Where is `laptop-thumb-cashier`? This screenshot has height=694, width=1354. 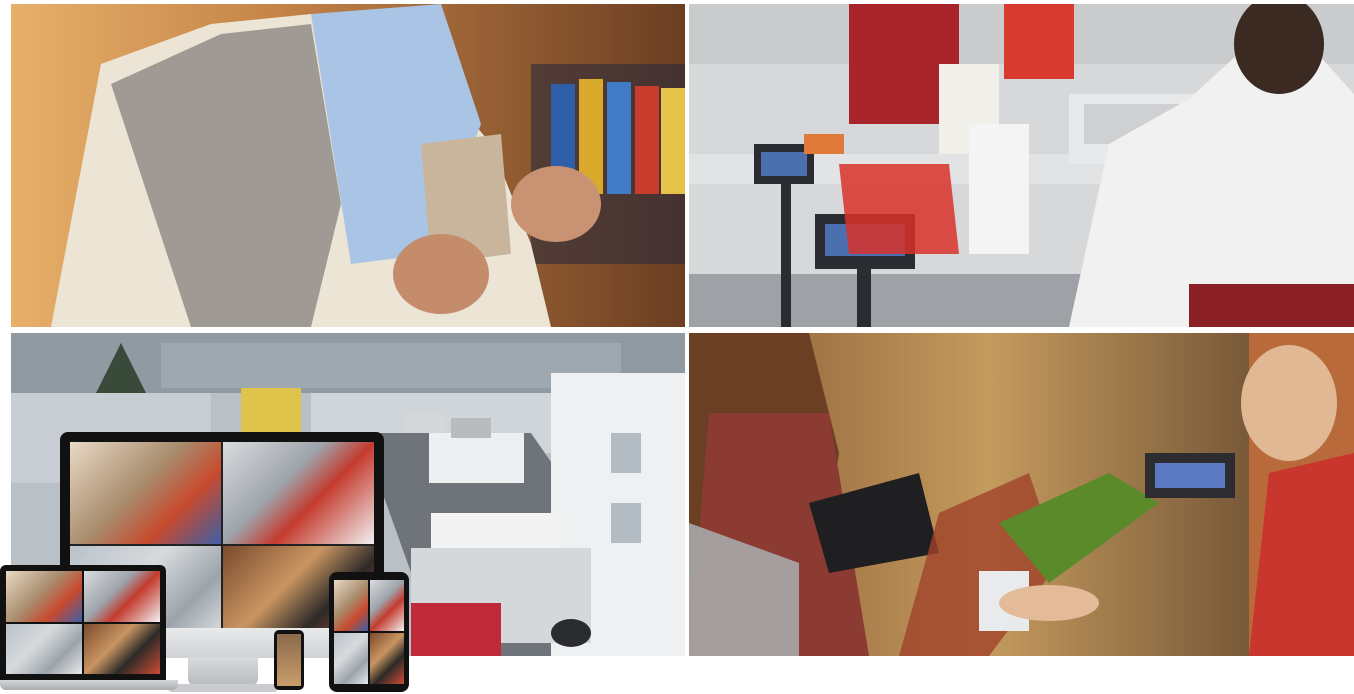
laptop-thumb-cashier is located at coordinates (122, 648).